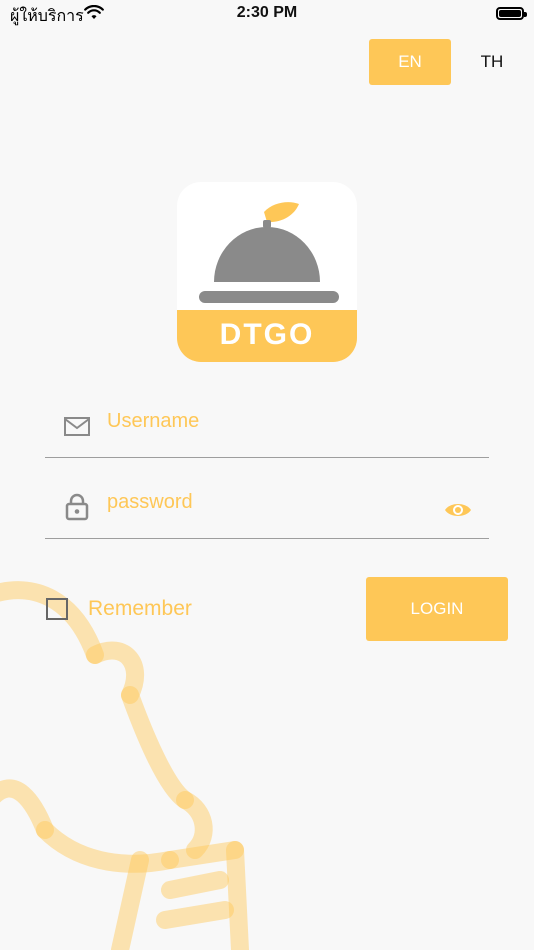 The height and width of the screenshot is (950, 534). I want to click on mail-icon, so click(77, 426).